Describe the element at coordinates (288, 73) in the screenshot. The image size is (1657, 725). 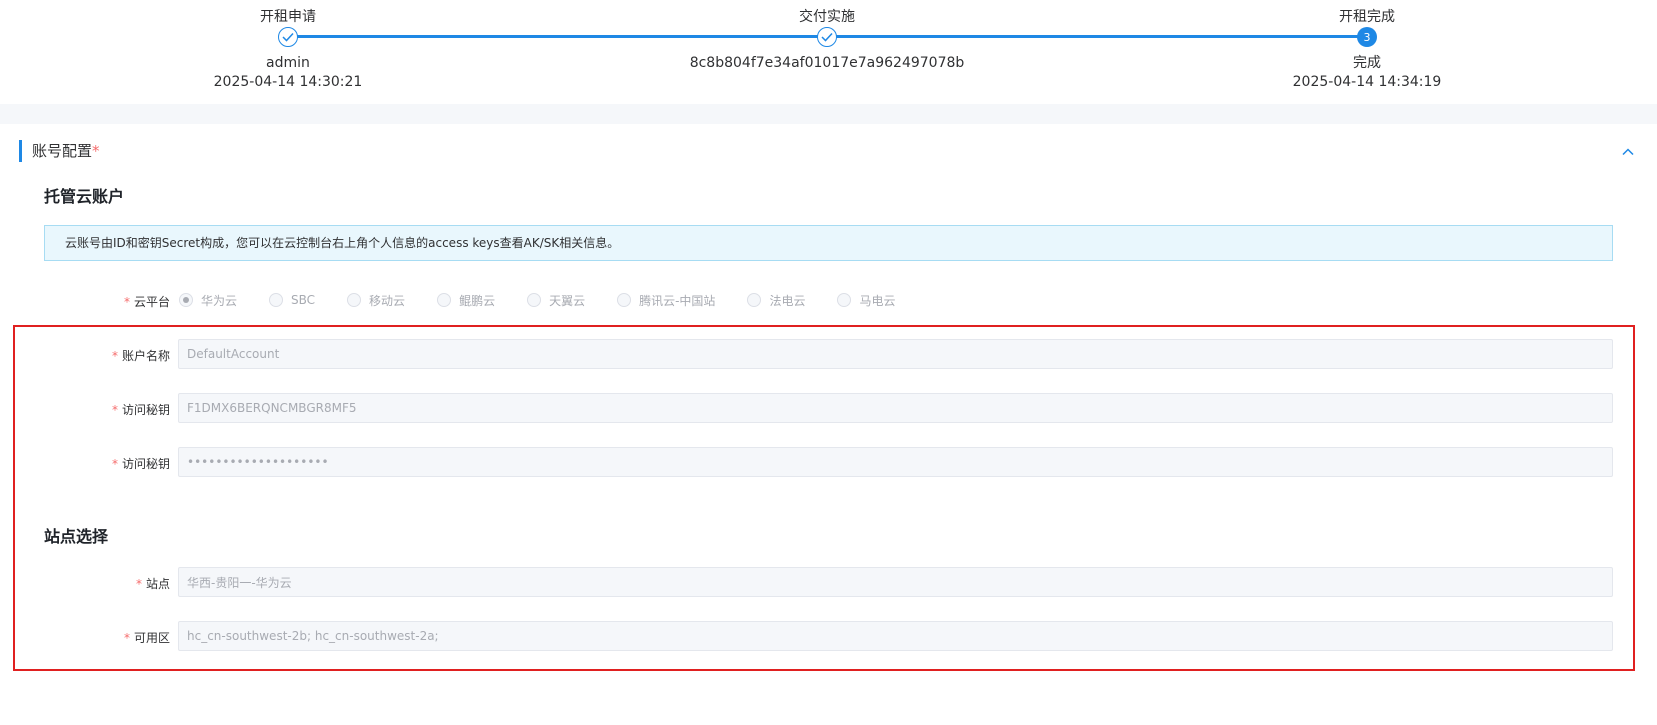
I see `step-1-info: admin 2025-04-14 14:30:21` at that location.